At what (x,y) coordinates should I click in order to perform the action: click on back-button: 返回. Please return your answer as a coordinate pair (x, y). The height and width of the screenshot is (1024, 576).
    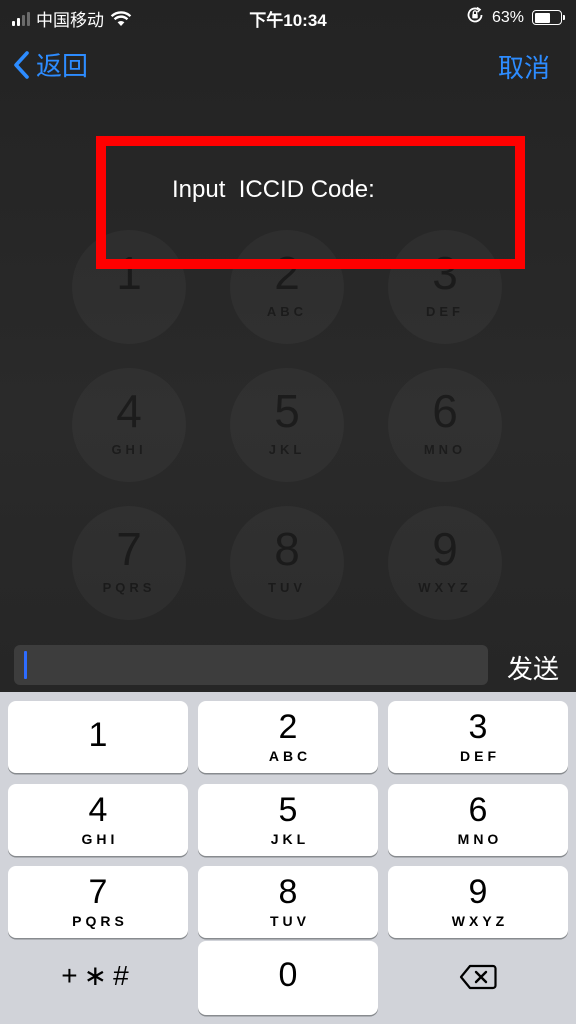
    Looking at the image, I should click on (50, 64).